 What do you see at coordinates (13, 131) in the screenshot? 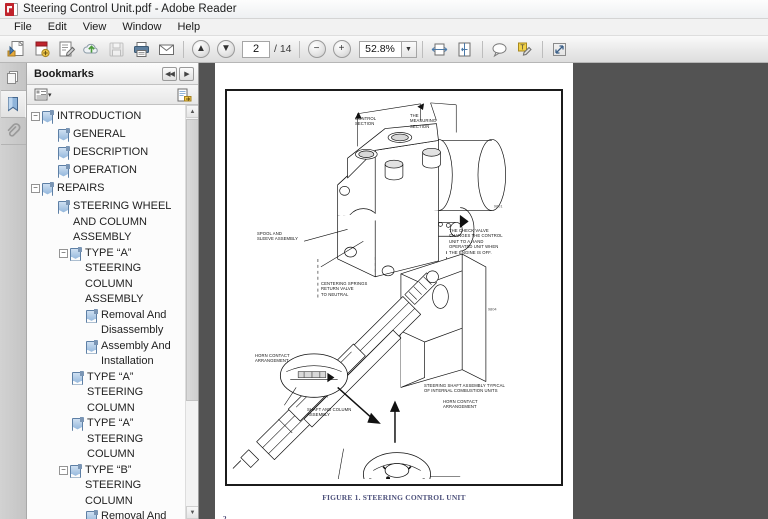
I see `attachments-icon` at bounding box center [13, 131].